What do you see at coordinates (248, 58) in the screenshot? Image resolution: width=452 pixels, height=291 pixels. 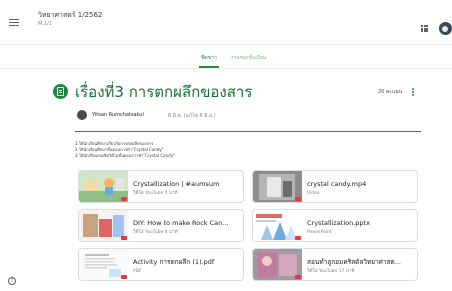 I see `tab-classwork: งานของชั้นเรียน` at bounding box center [248, 58].